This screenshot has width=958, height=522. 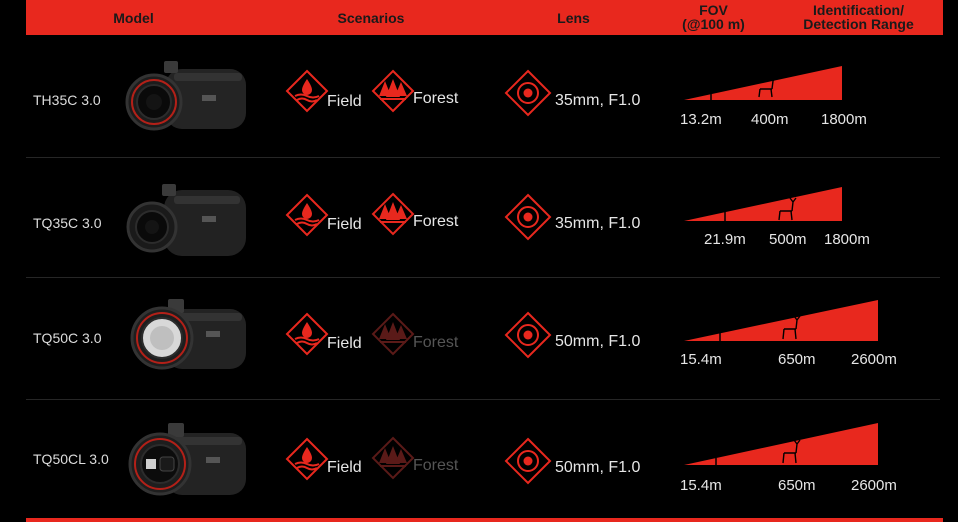 What do you see at coordinates (67, 338) in the screenshot?
I see `model-name: TQ50C 3.0` at bounding box center [67, 338].